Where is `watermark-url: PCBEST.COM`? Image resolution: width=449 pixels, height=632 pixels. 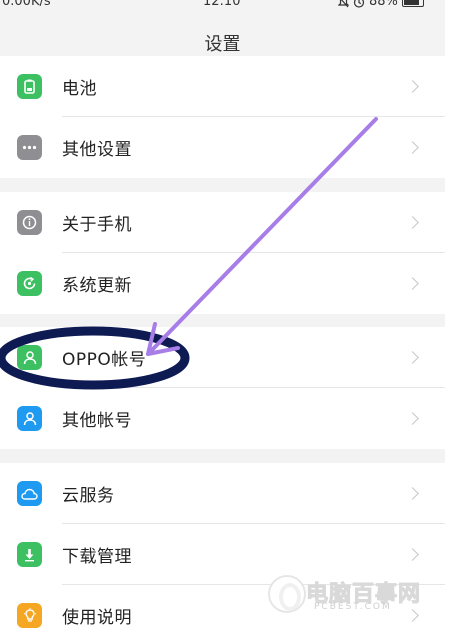 watermark-url: PCBEST.COM is located at coordinates (353, 607).